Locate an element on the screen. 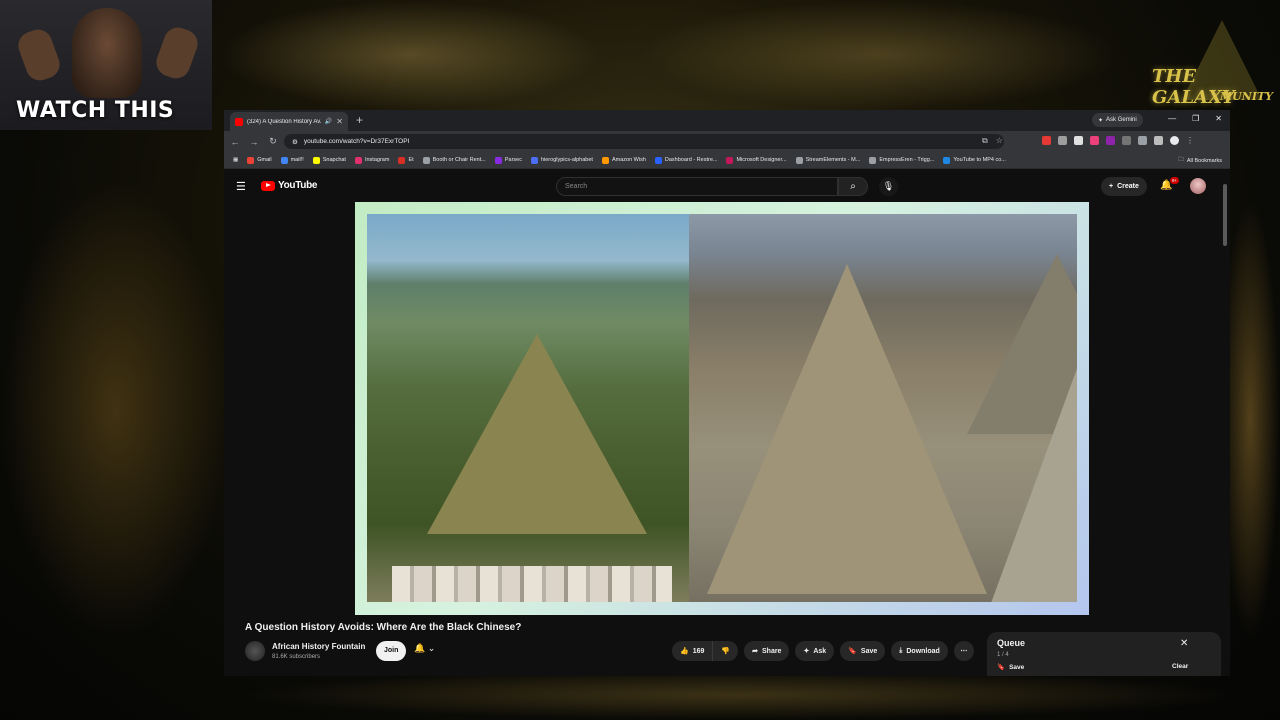 Image resolution: width=1280 pixels, height=720 pixels. background-glow-top-right is located at coordinates (880, 55).